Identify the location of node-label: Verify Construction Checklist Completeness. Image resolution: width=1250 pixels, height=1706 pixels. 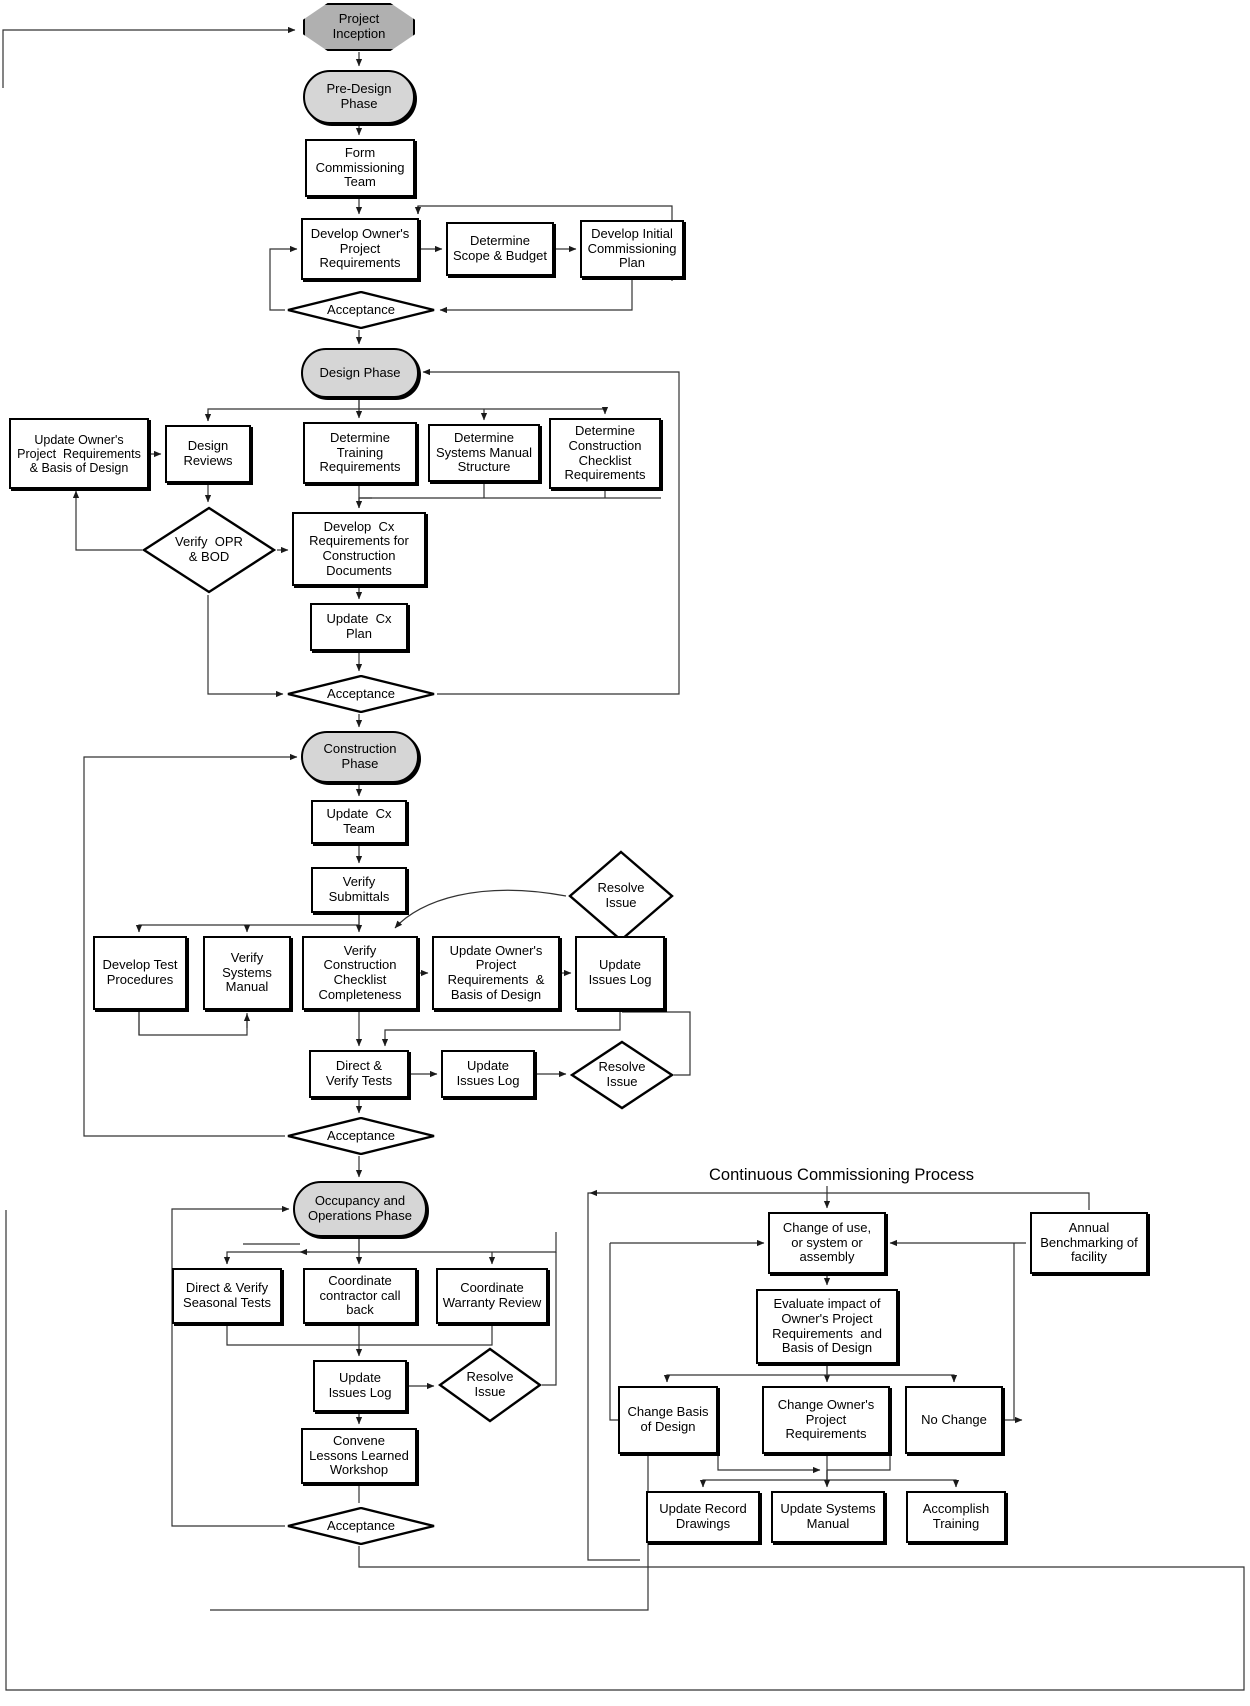
(360, 972).